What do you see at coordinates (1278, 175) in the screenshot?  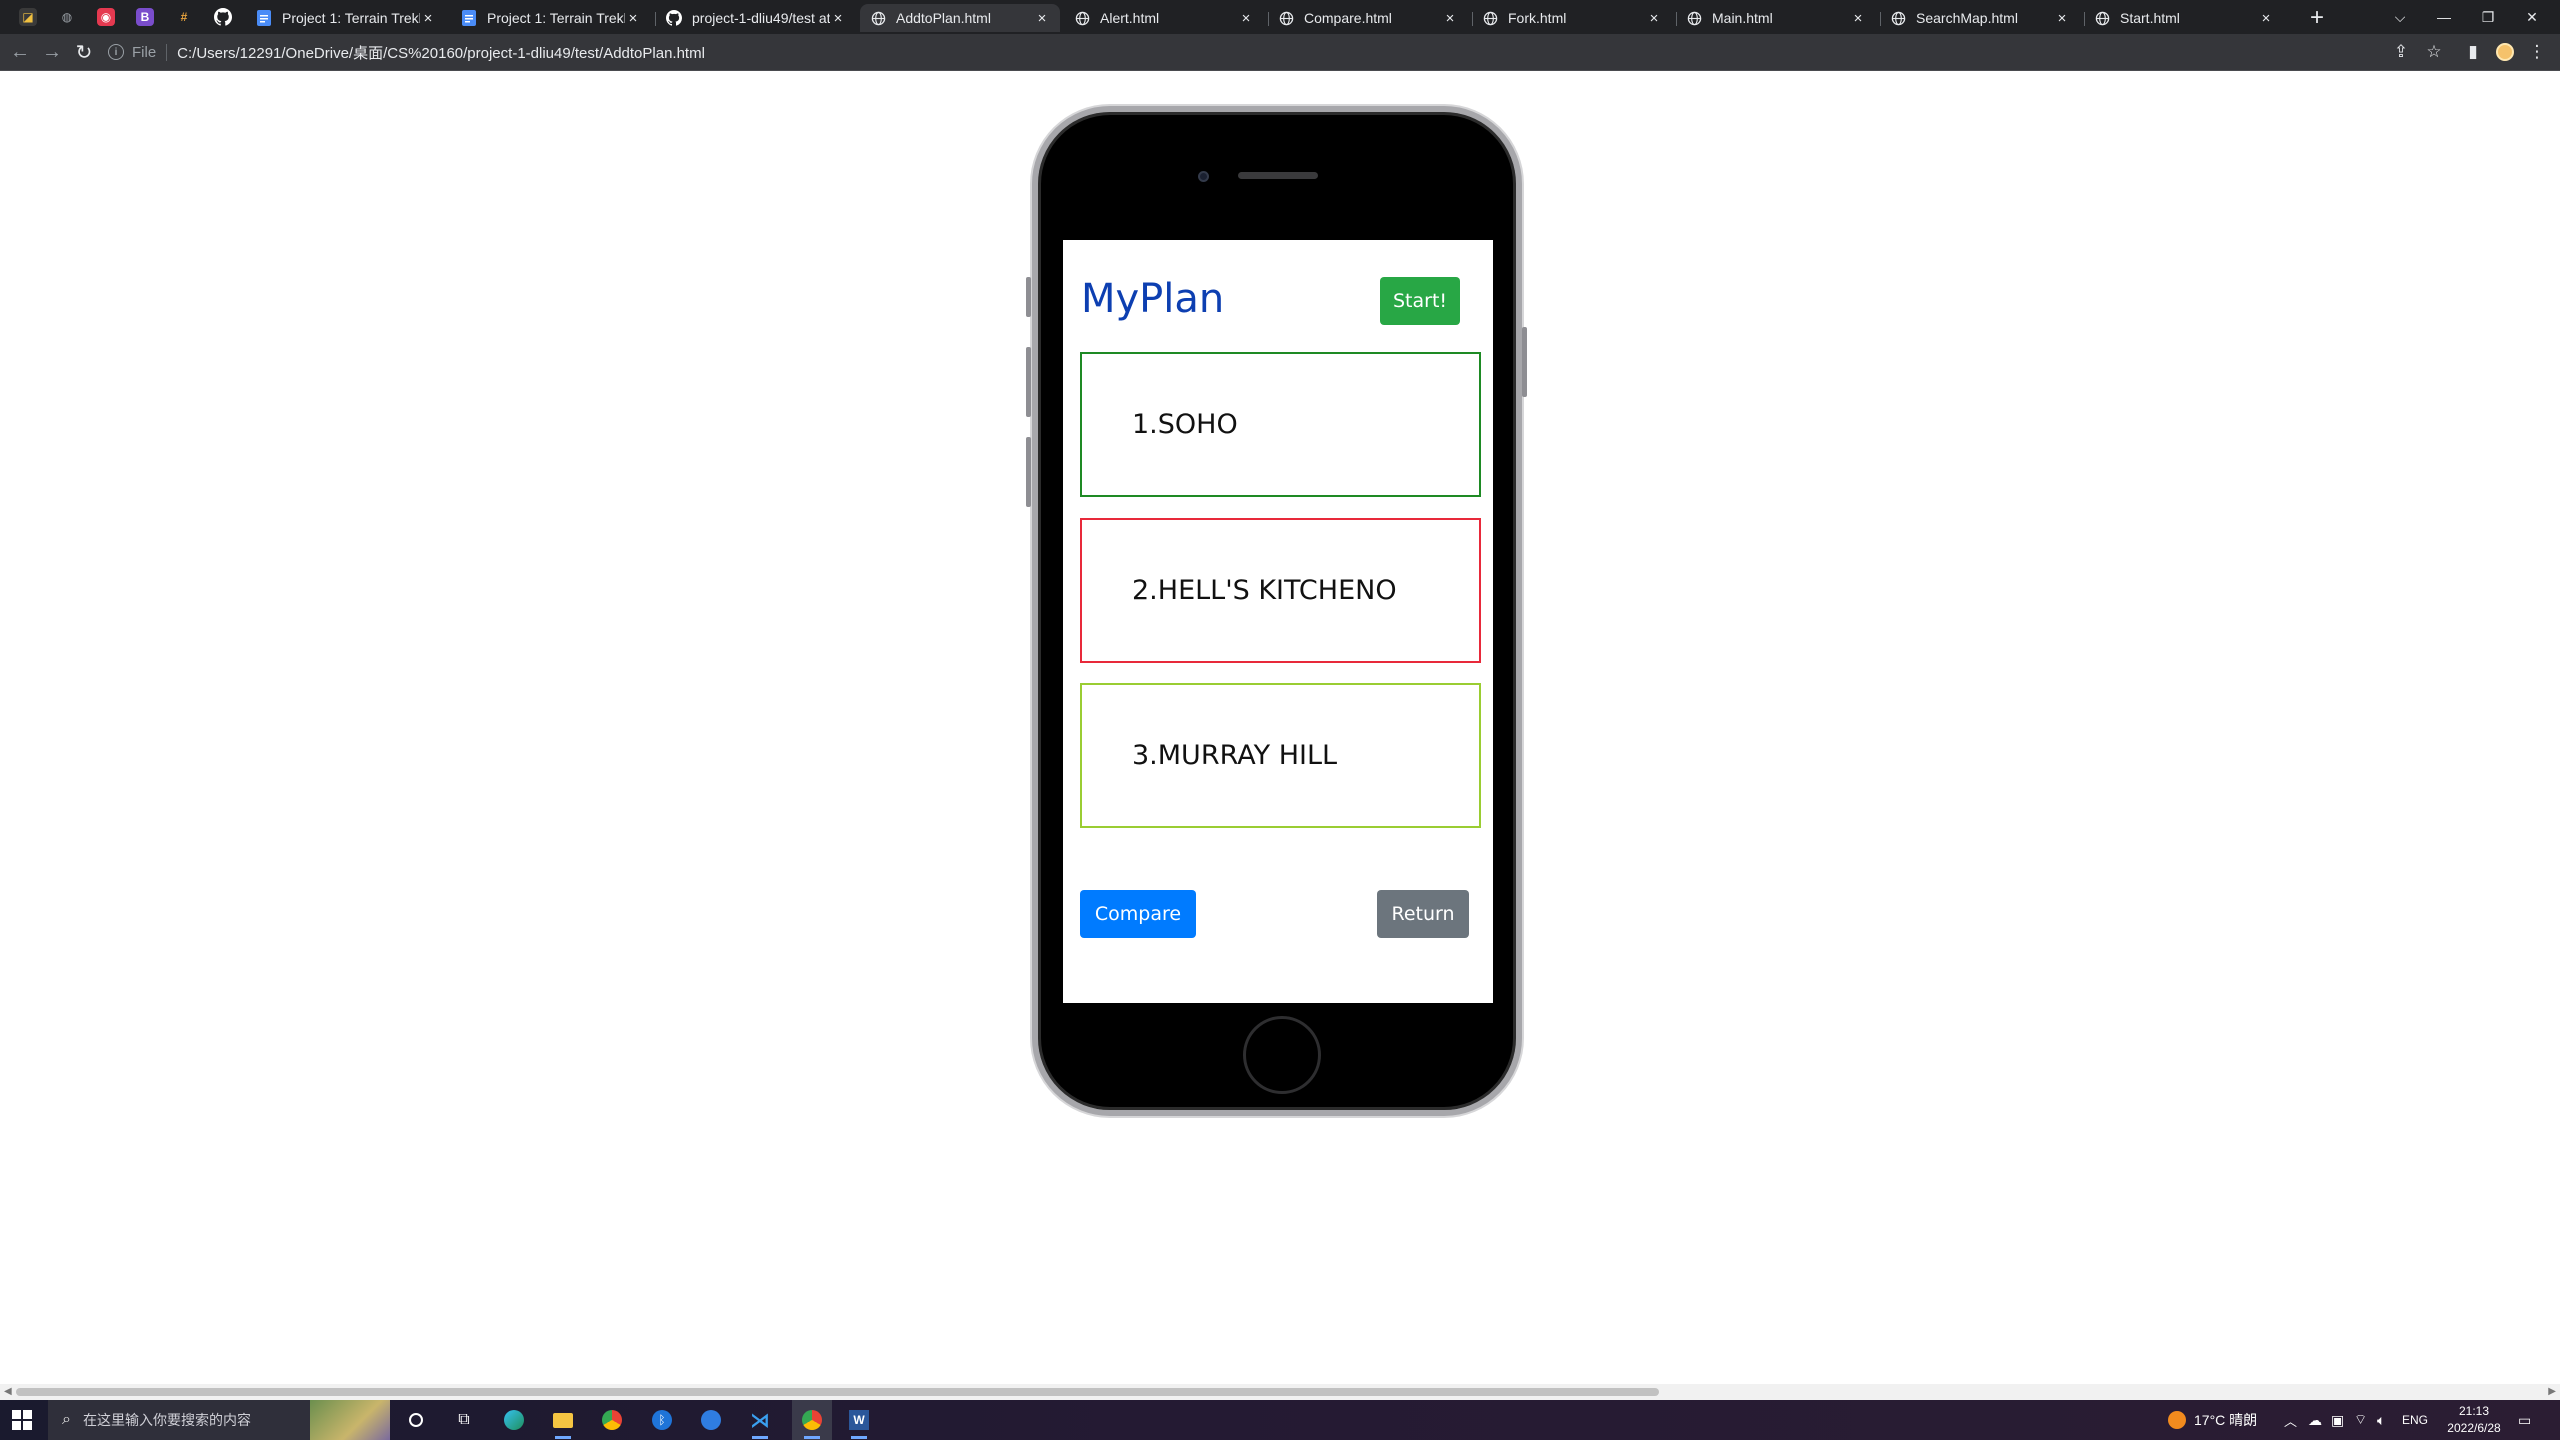 I see `phone-speaker` at bounding box center [1278, 175].